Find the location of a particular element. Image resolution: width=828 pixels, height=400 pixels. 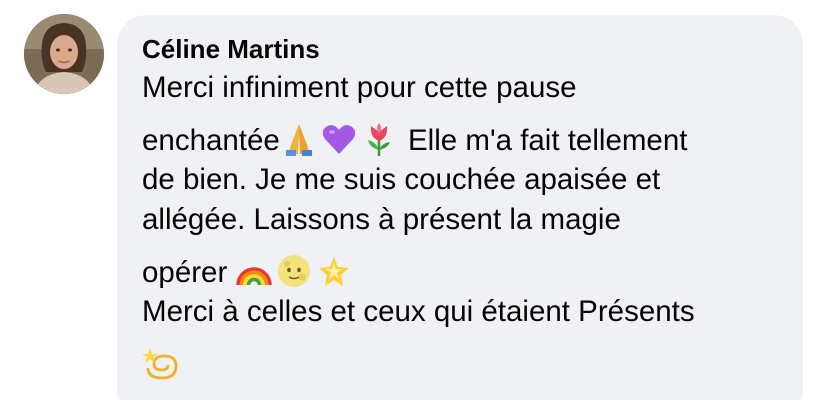

folded-hands-icon is located at coordinates (299, 139).